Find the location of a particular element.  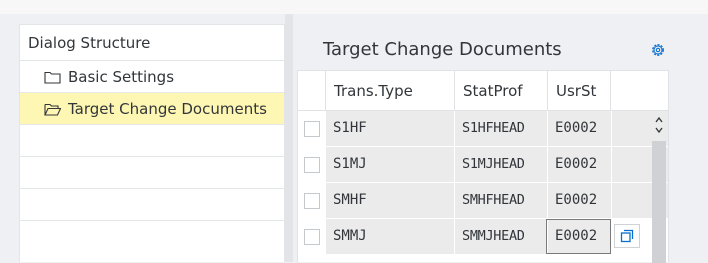

dialog-structure-header: Dialog Structure is located at coordinates (152, 43).